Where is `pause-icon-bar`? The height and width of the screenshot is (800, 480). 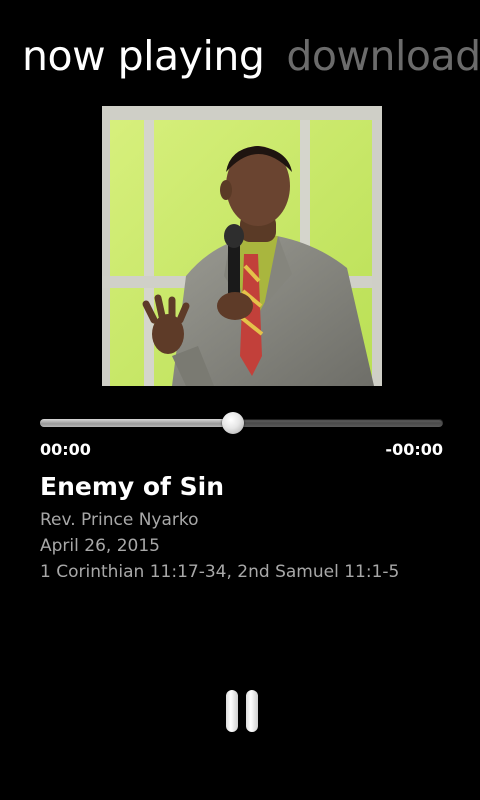 pause-icon-bar is located at coordinates (252, 711).